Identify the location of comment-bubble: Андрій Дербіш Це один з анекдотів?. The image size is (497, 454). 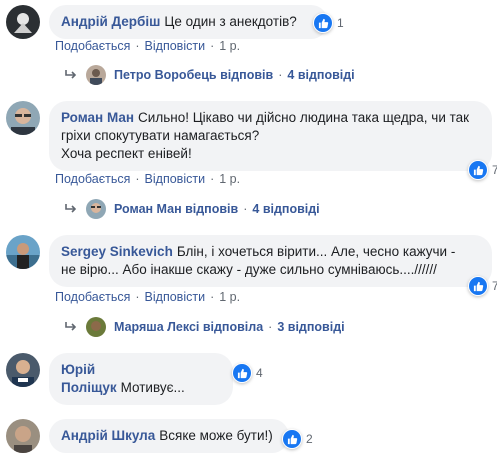
(188, 22).